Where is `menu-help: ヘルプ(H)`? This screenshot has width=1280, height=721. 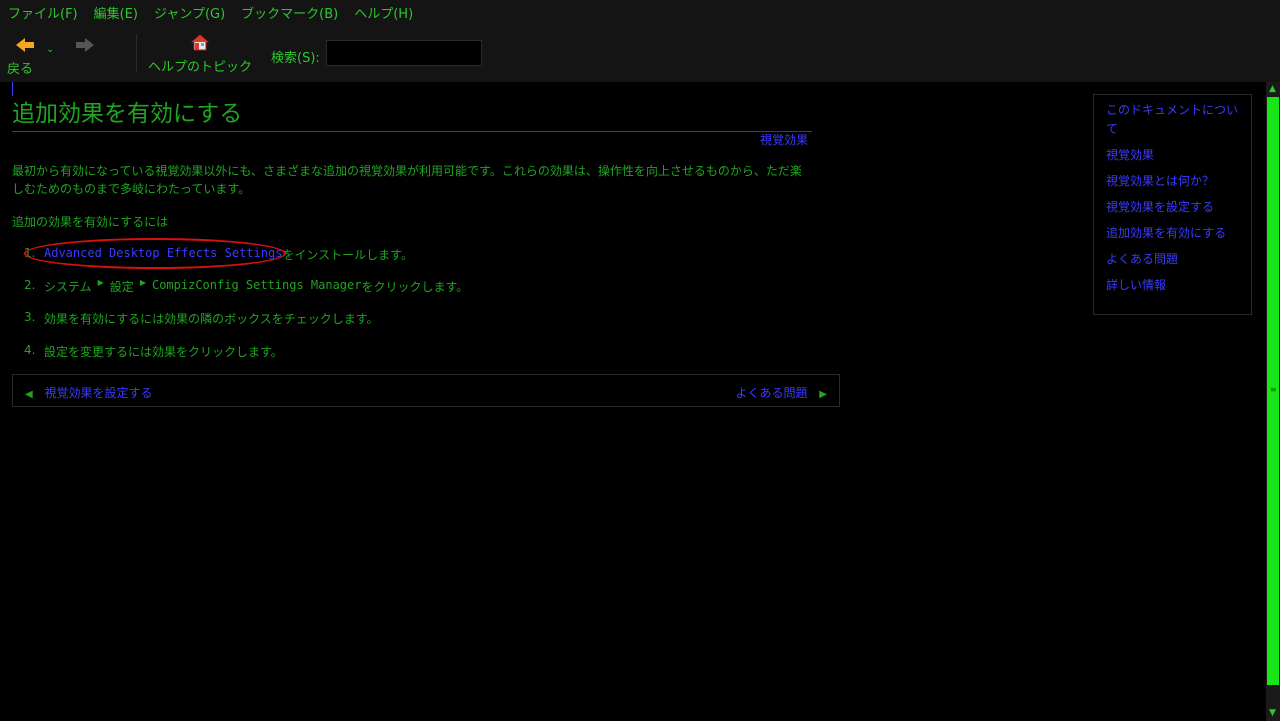 menu-help: ヘルプ(H) is located at coordinates (383, 12).